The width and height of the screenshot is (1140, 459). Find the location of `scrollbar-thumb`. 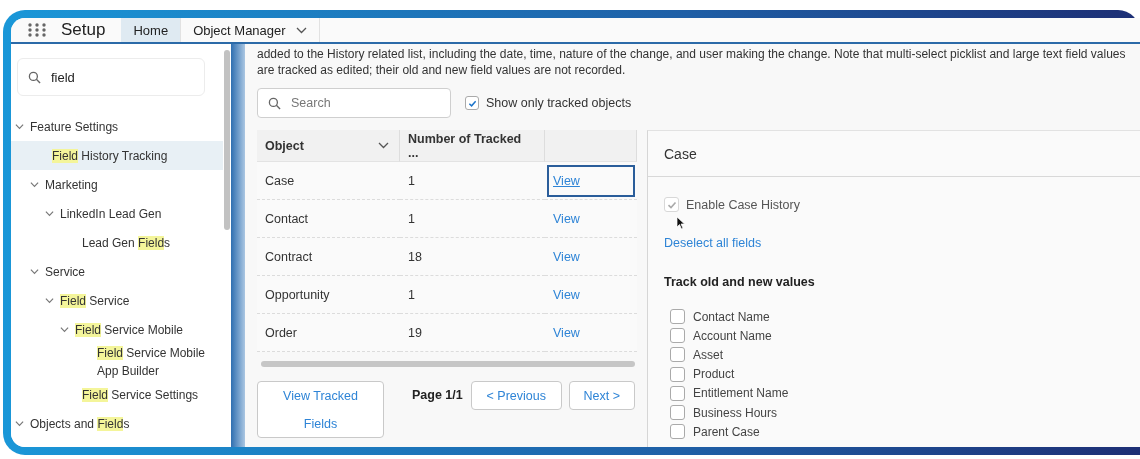

scrollbar-thumb is located at coordinates (227, 140).